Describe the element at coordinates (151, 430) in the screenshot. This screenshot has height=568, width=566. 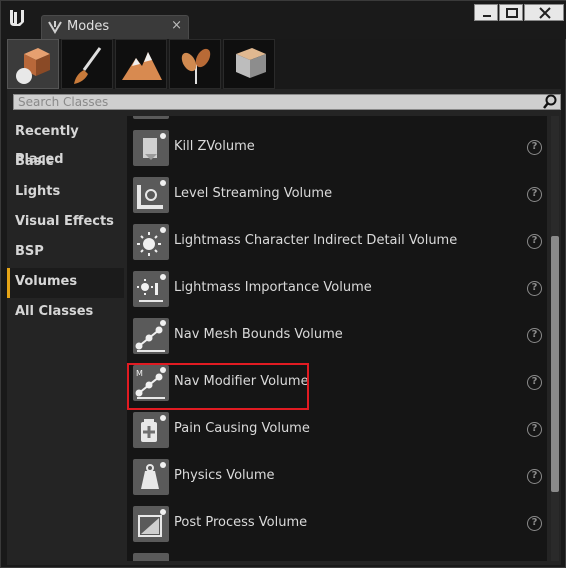
I see `first-aid-icon` at that location.